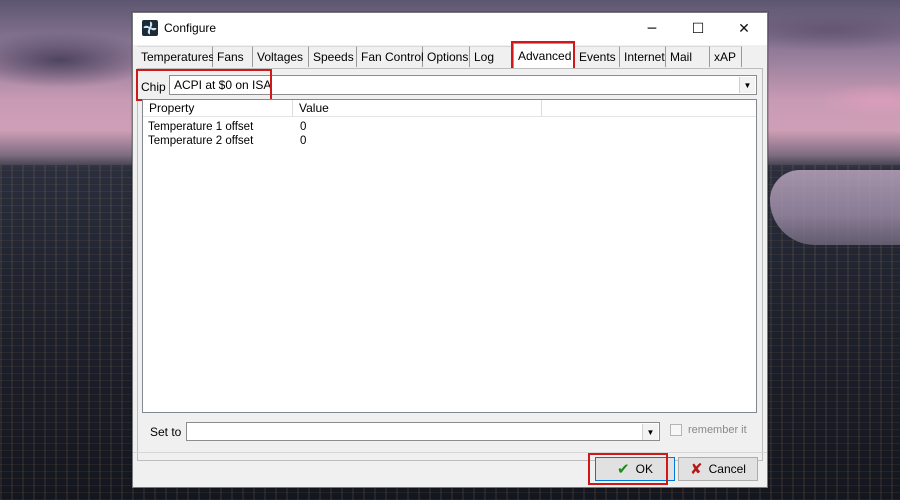  I want to click on tab-options: Options, so click(446, 56).